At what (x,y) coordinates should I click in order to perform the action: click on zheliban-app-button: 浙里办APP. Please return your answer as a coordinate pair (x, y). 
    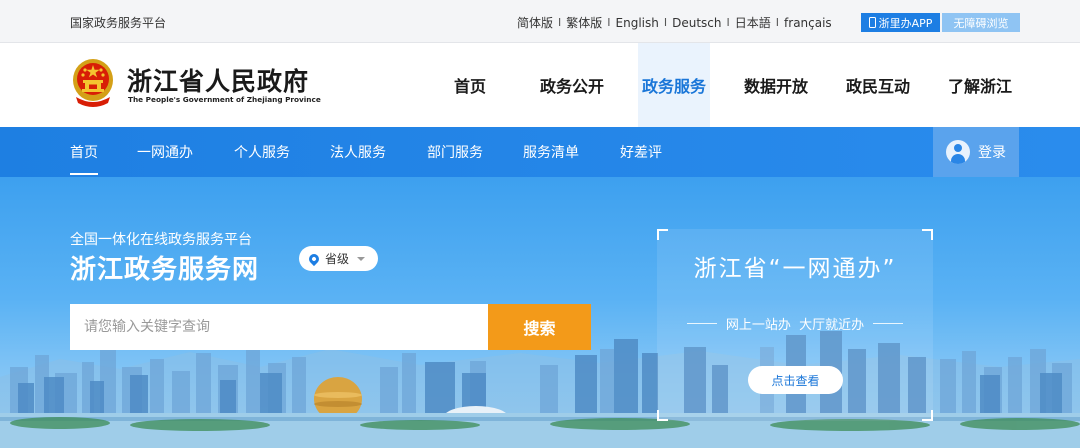
    Looking at the image, I should click on (900, 22).